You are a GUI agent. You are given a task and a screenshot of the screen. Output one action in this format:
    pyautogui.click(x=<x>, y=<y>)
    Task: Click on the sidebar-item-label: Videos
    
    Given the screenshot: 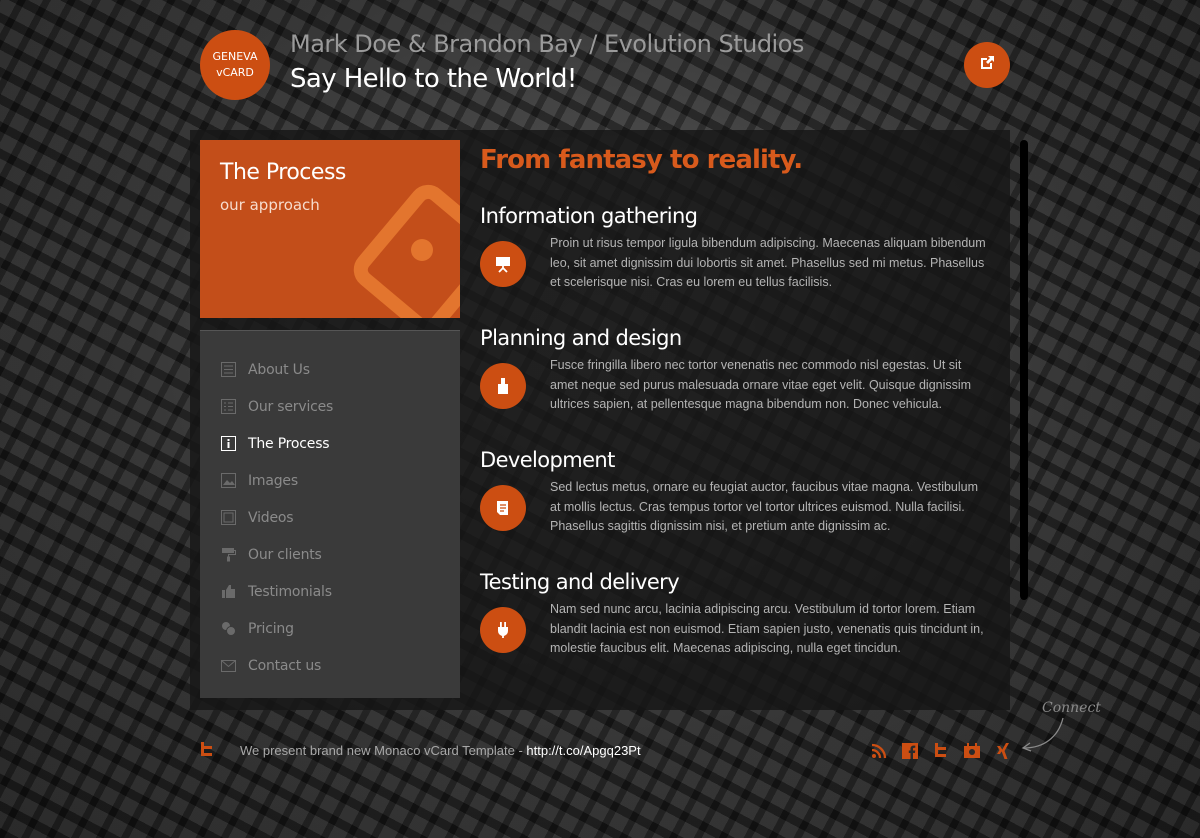 What is the action you would take?
    pyautogui.click(x=271, y=517)
    